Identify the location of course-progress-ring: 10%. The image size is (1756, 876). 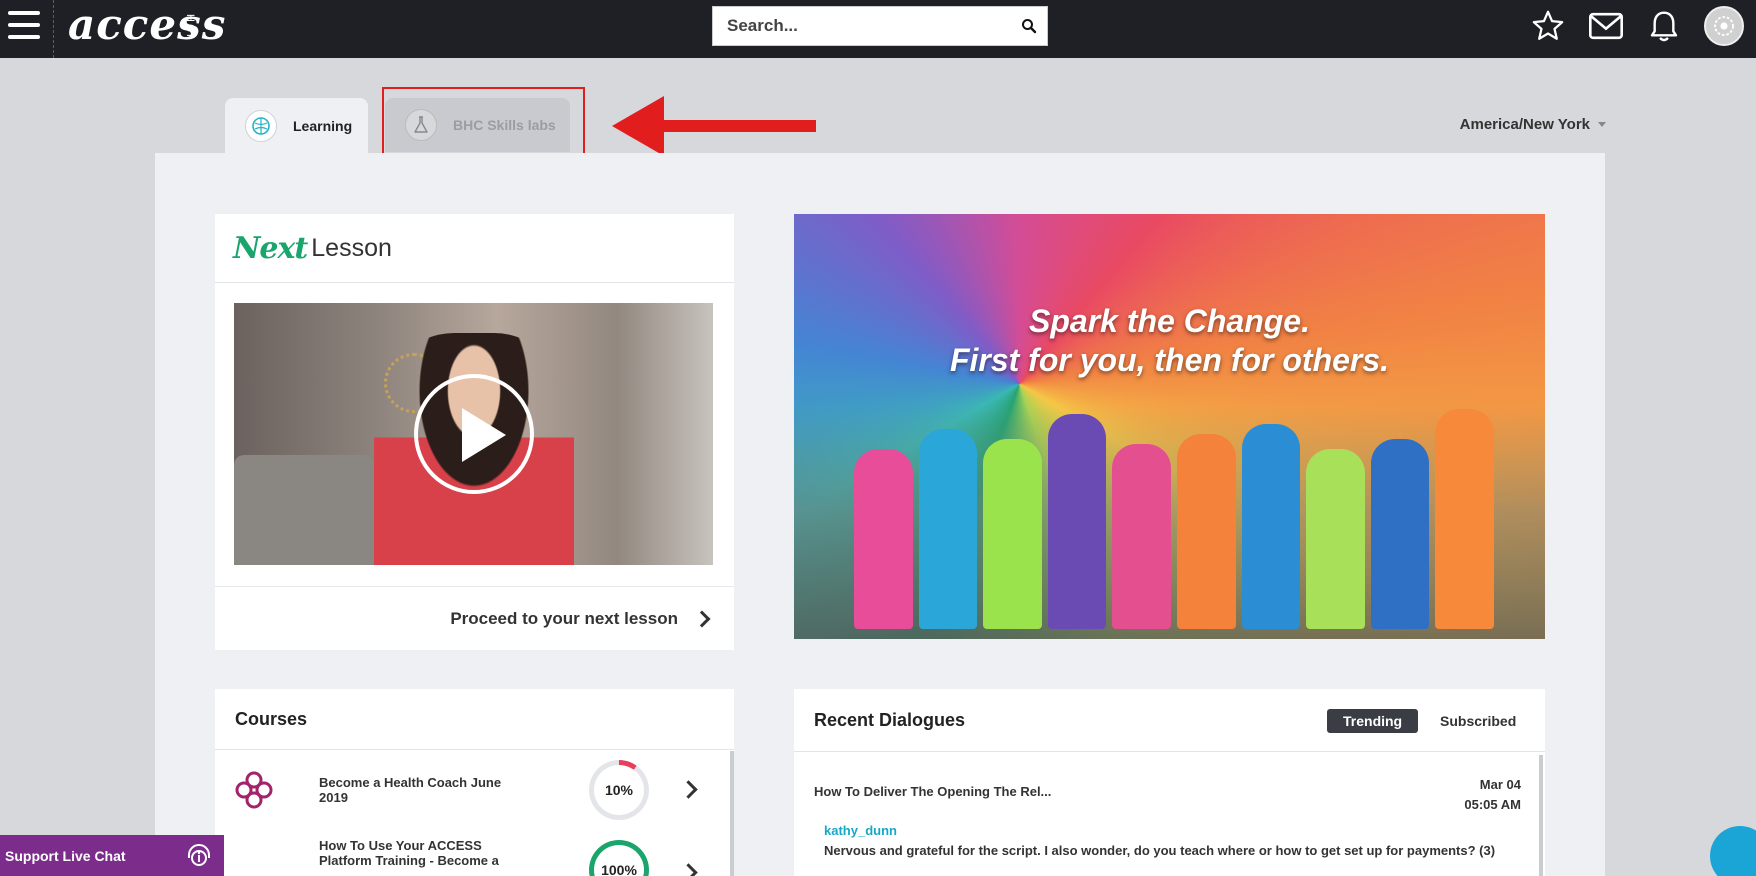
(619, 790).